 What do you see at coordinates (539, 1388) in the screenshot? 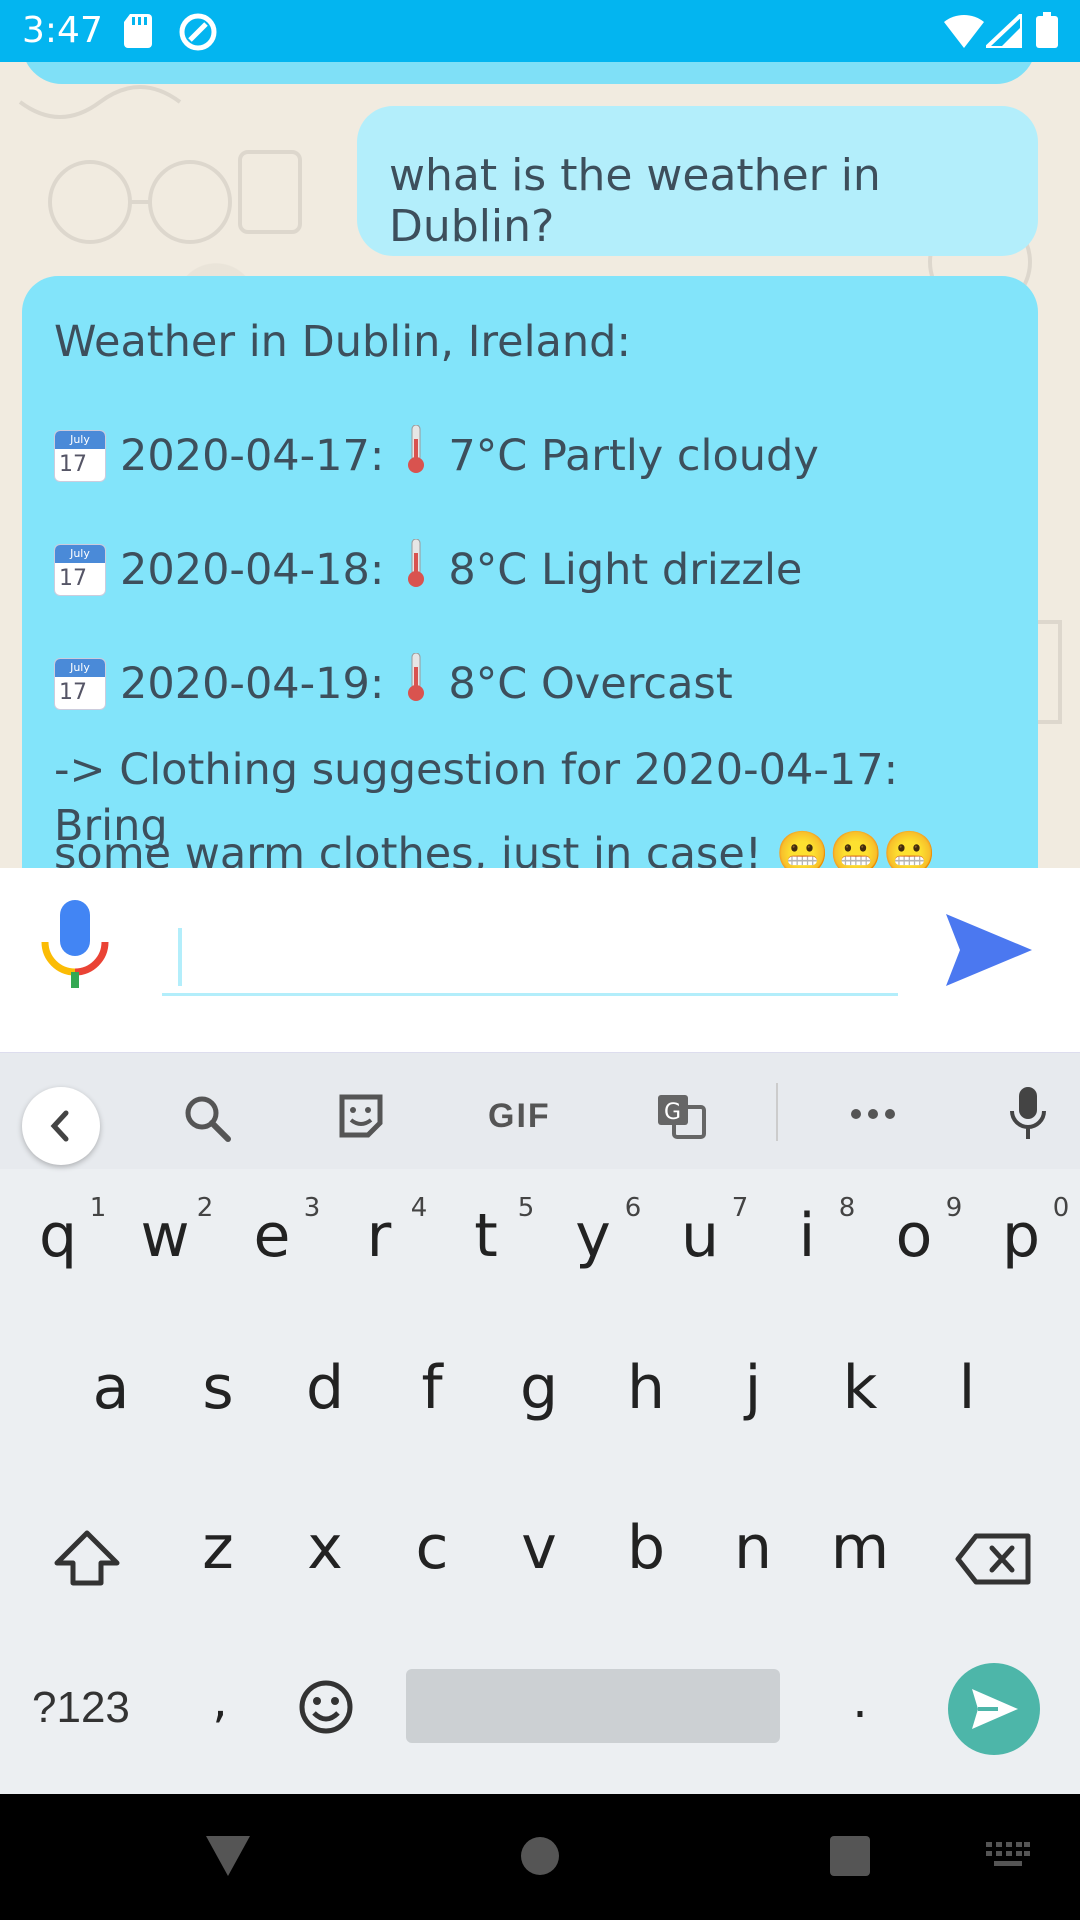
I see `key-g: g` at bounding box center [539, 1388].